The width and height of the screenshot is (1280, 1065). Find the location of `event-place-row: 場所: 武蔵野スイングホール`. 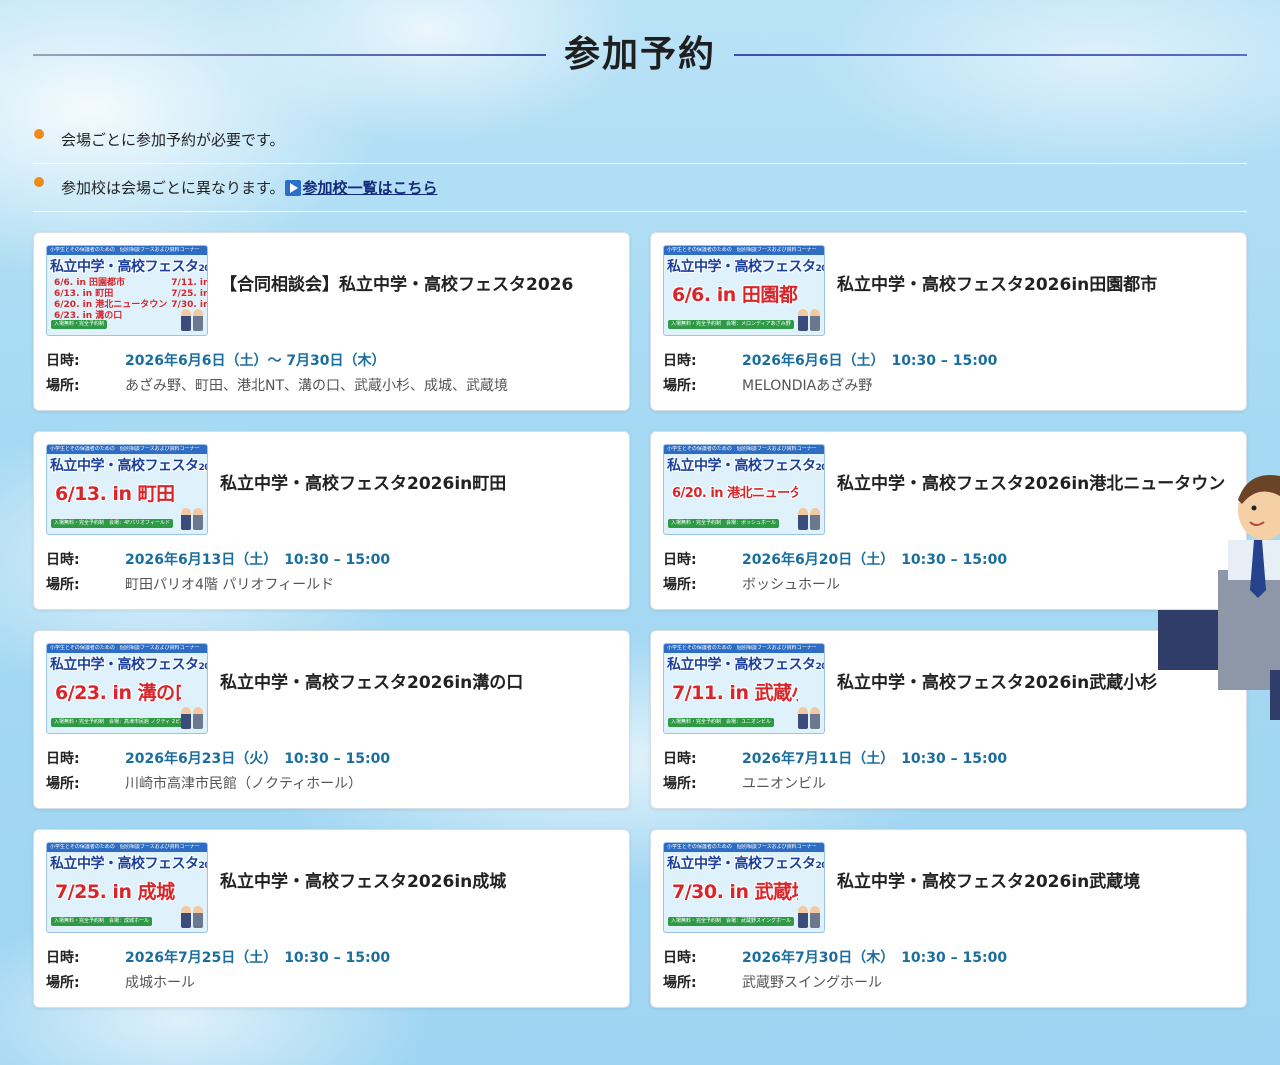

event-place-row: 場所: 武蔵野スイングホール is located at coordinates (948, 982).